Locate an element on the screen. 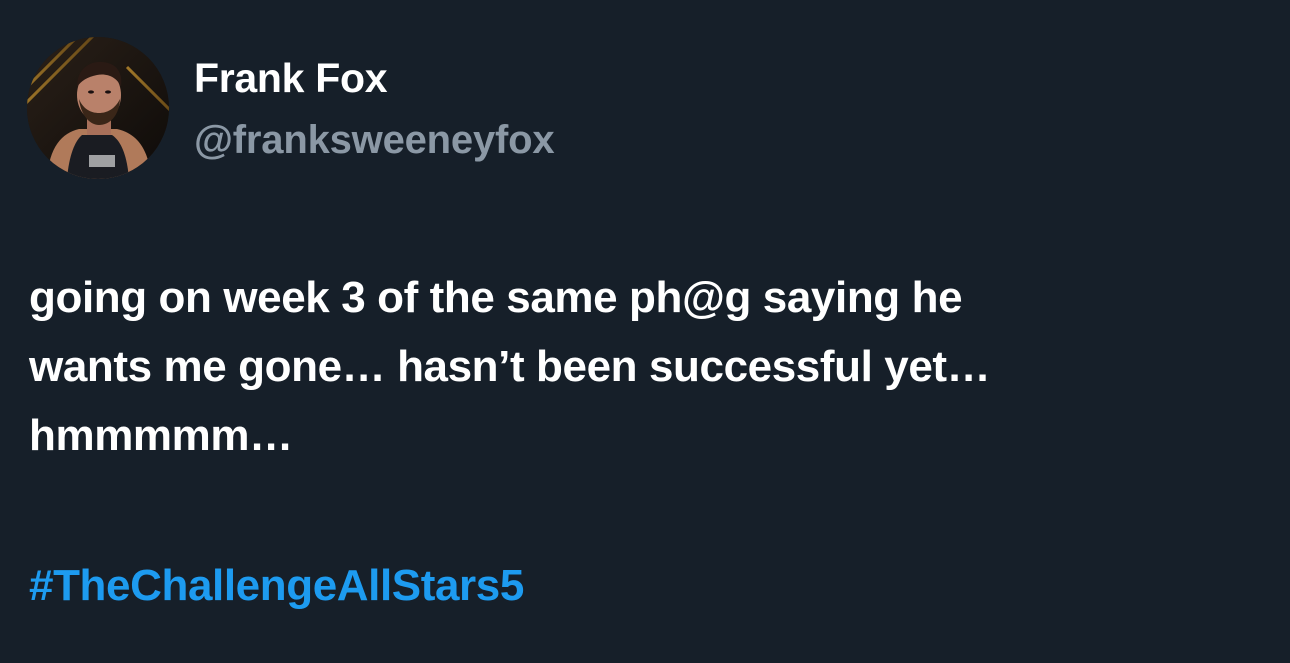 The image size is (1290, 663). avatar is located at coordinates (98, 108).